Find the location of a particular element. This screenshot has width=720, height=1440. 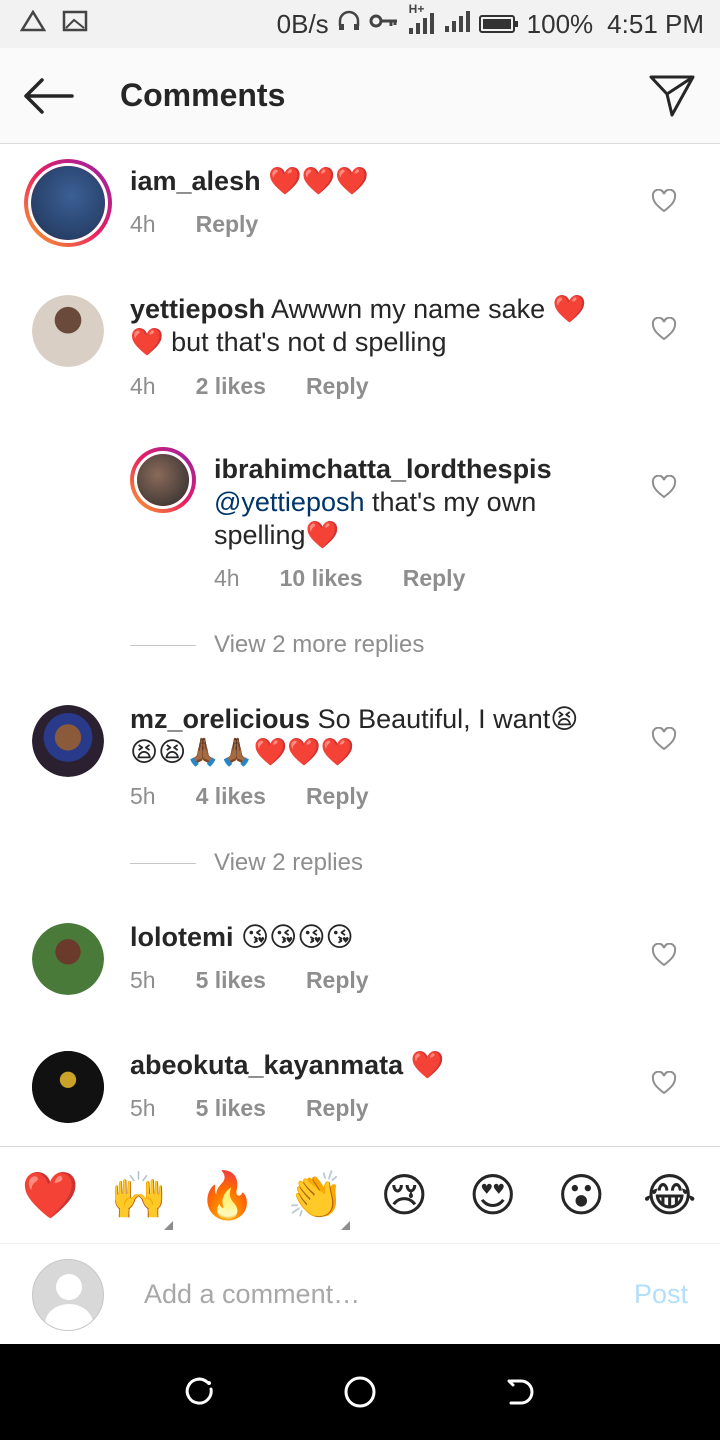

emoji-raised-hands-button: 🙌 is located at coordinates (139, 1195).